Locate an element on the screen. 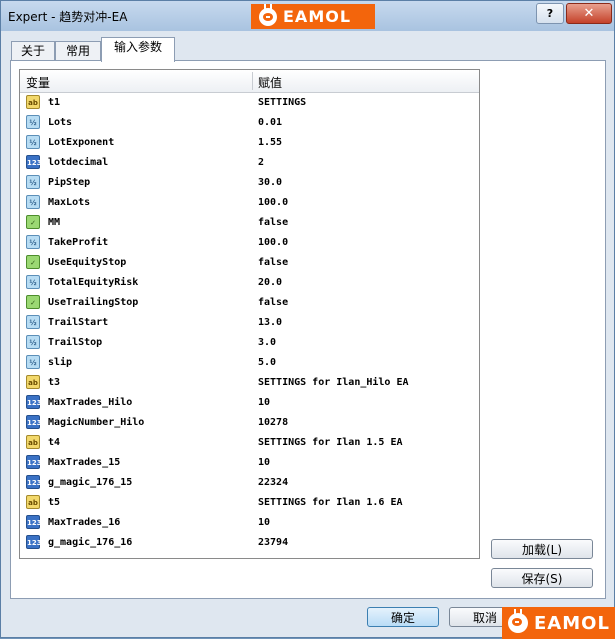  parameter-value: SETTINGS for Ilan 1.5 EA is located at coordinates (330, 442).